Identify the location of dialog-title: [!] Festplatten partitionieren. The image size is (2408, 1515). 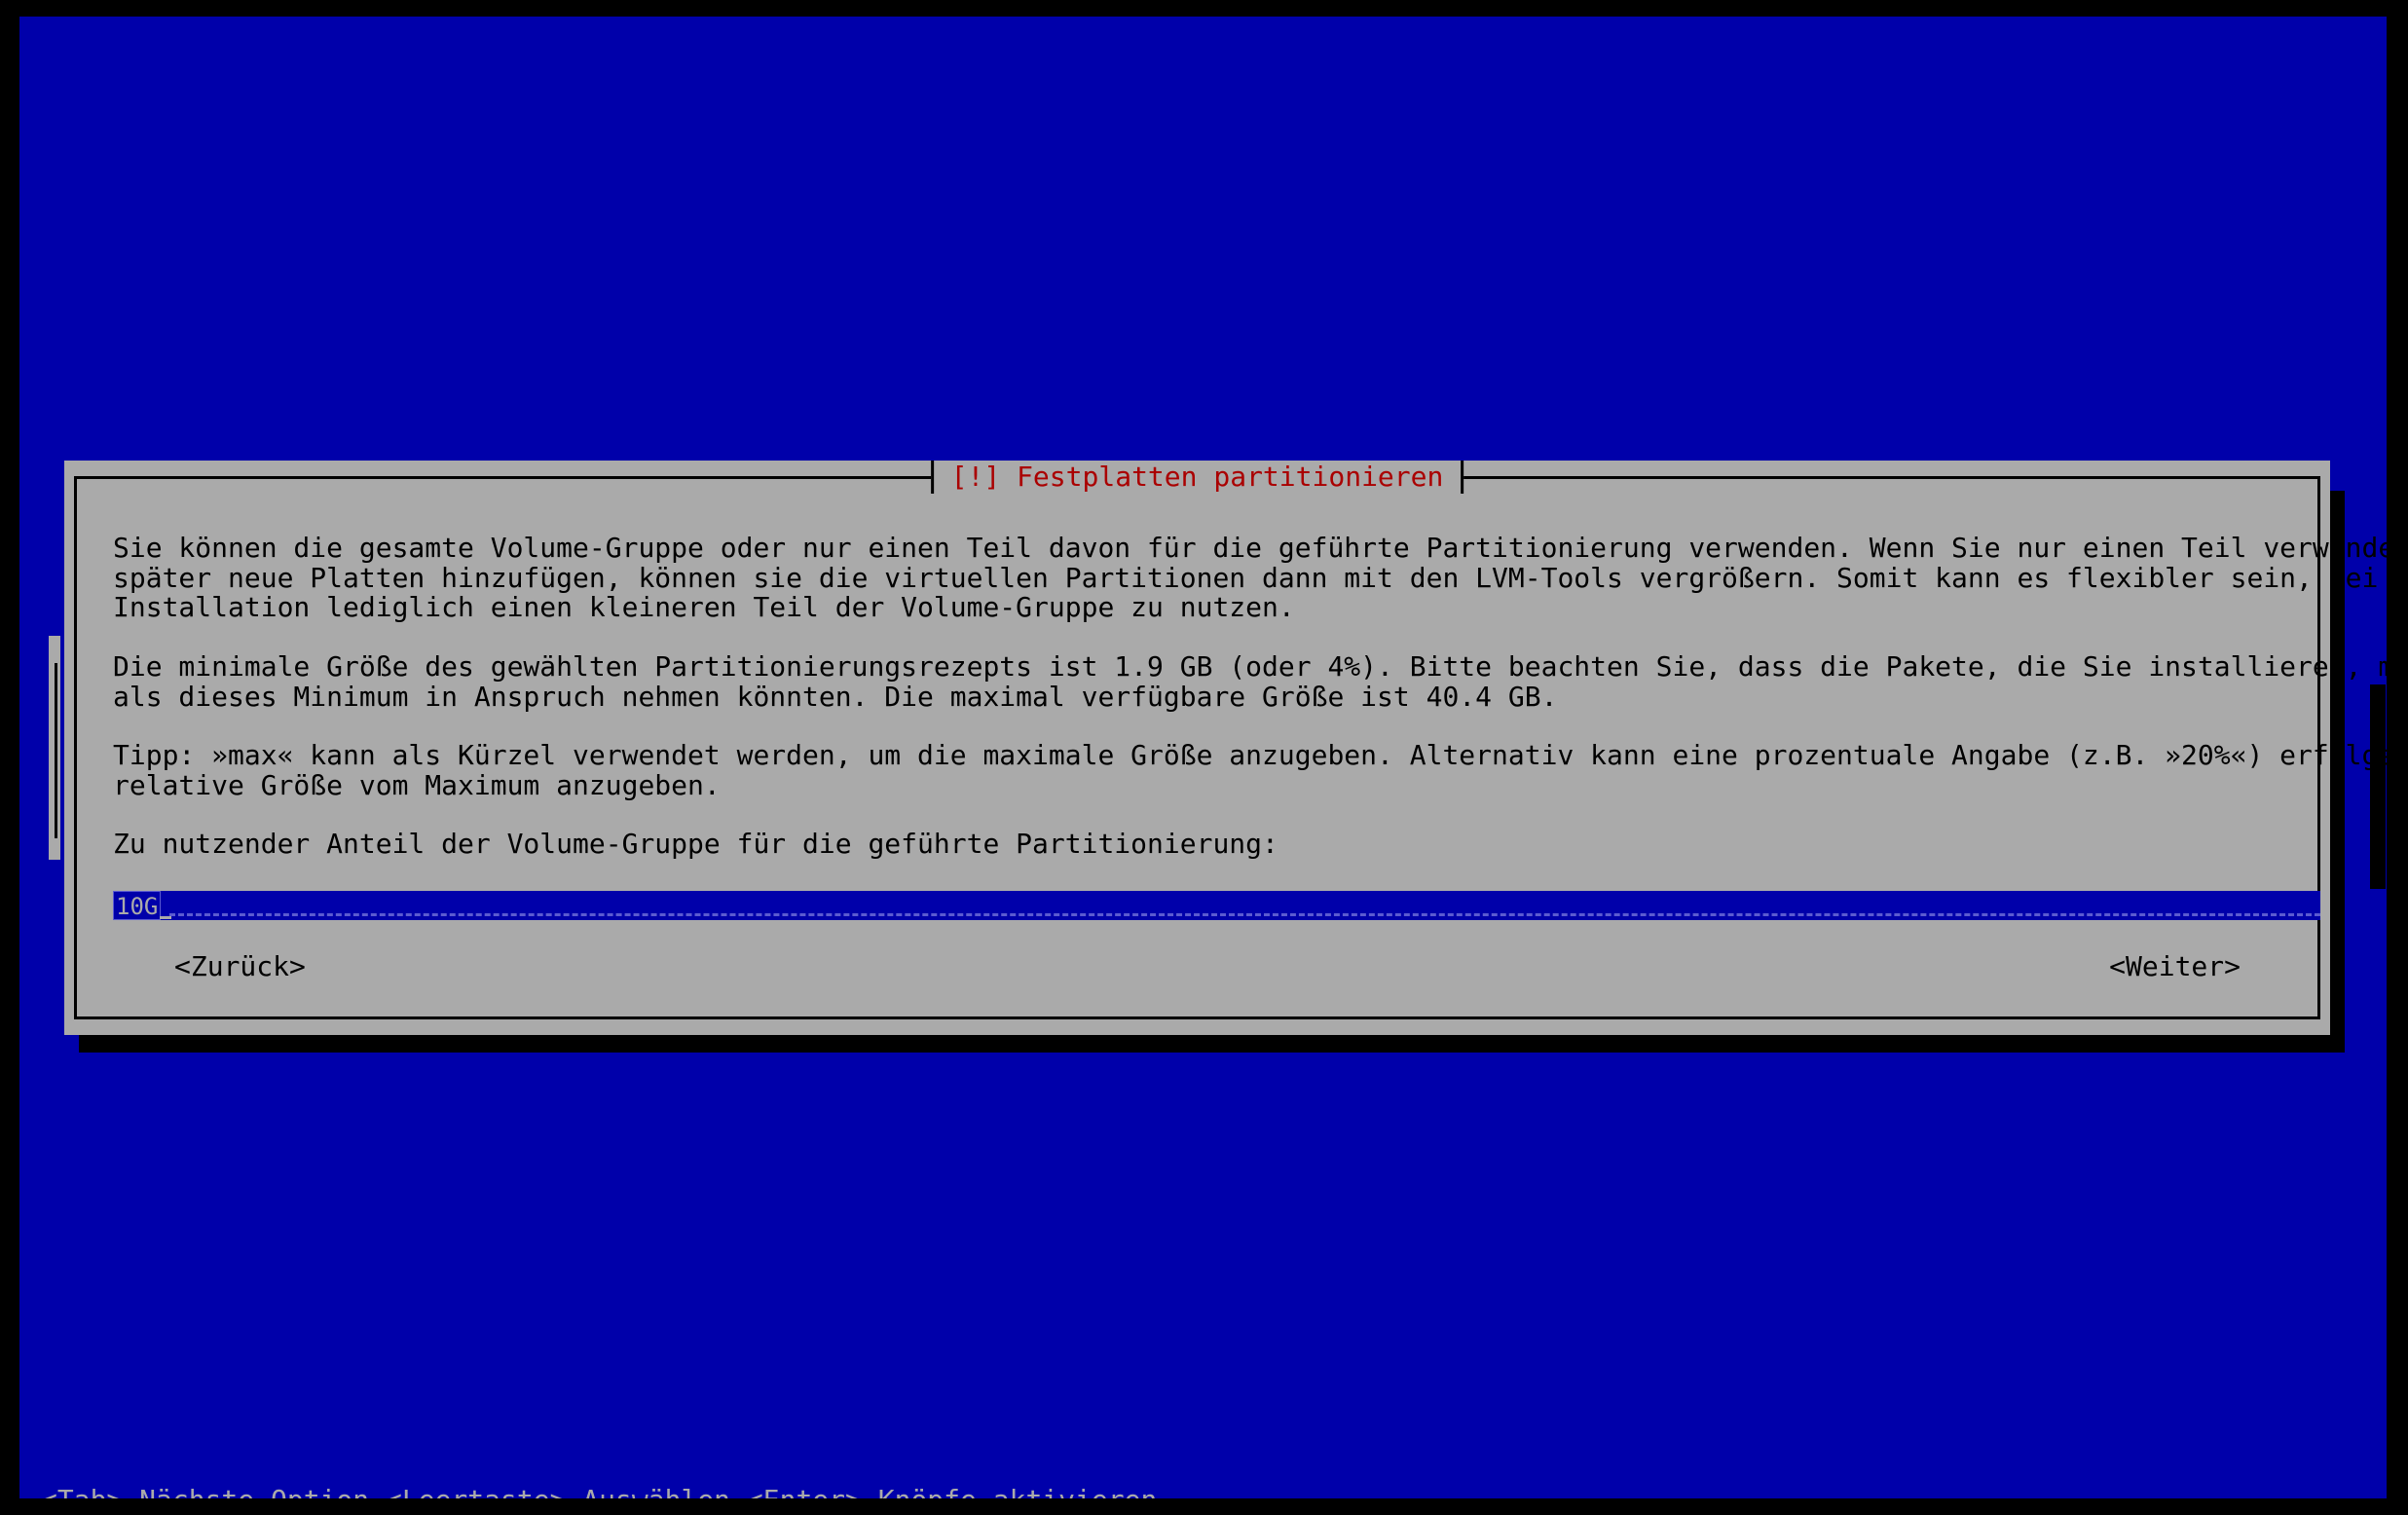
(1197, 477).